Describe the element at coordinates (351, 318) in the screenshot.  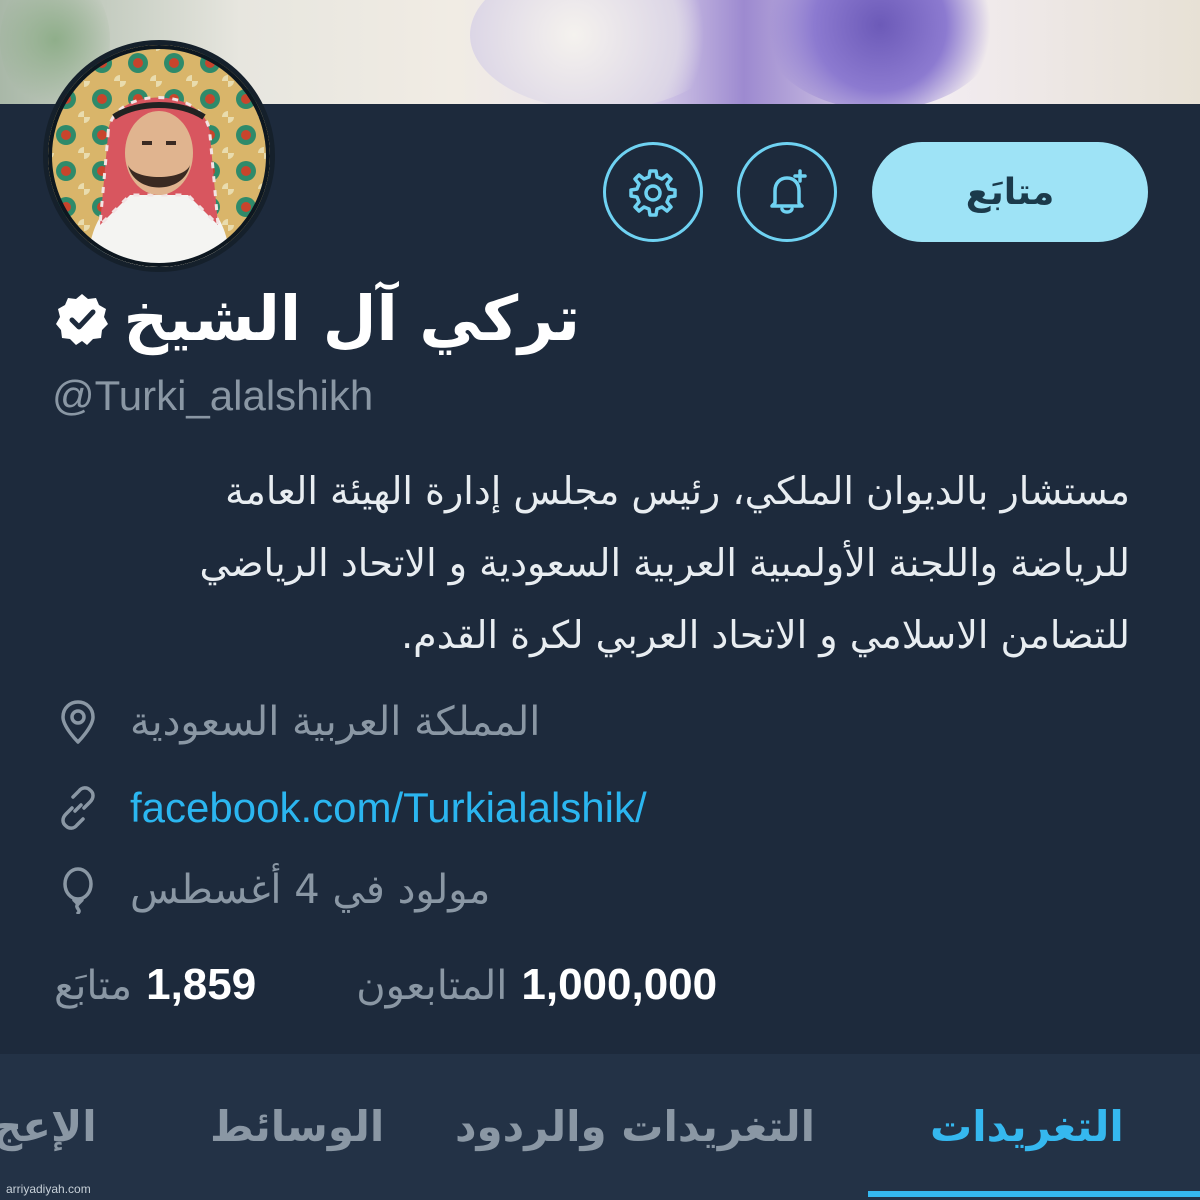
I see `display-name: تركي آل الشيخ` at that location.